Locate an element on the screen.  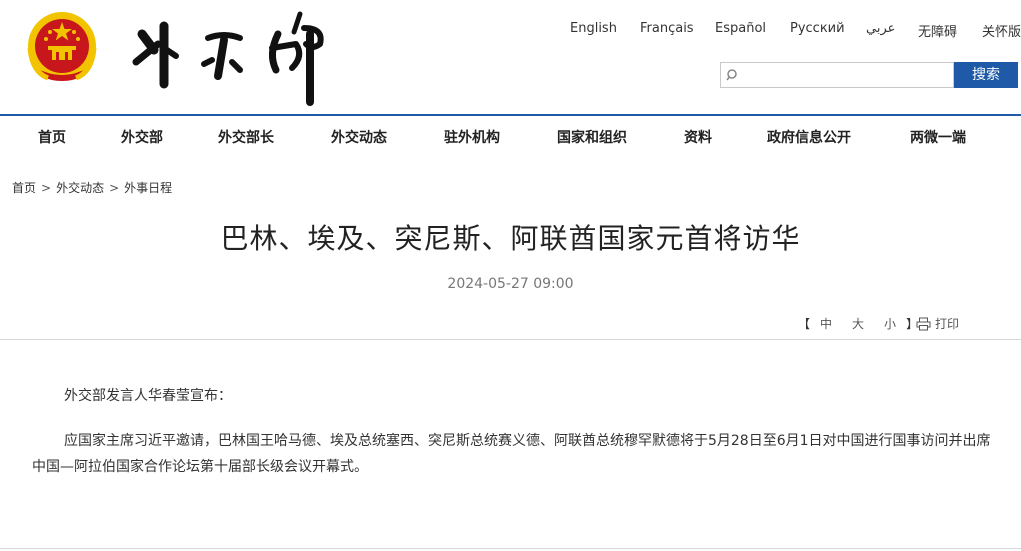
lang-russian: Русский is located at coordinates (817, 28).